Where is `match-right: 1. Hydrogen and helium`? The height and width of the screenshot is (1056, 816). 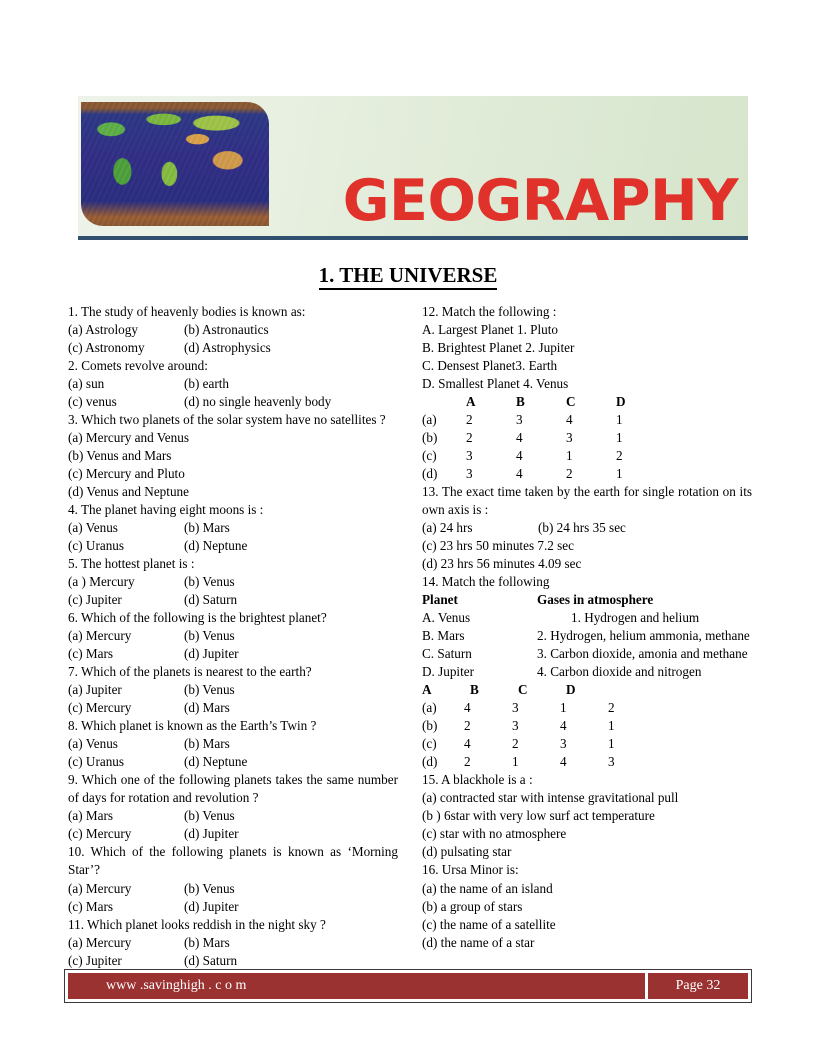 match-right: 1. Hydrogen and helium is located at coordinates (635, 618).